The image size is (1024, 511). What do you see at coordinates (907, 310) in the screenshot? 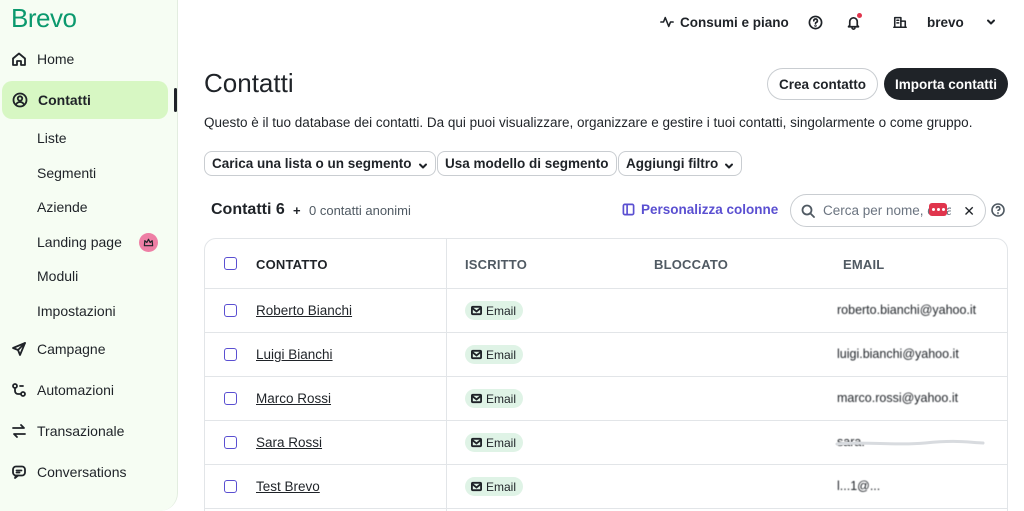
I see `contact-email: roberto.bianchi@yahoo.it` at bounding box center [907, 310].